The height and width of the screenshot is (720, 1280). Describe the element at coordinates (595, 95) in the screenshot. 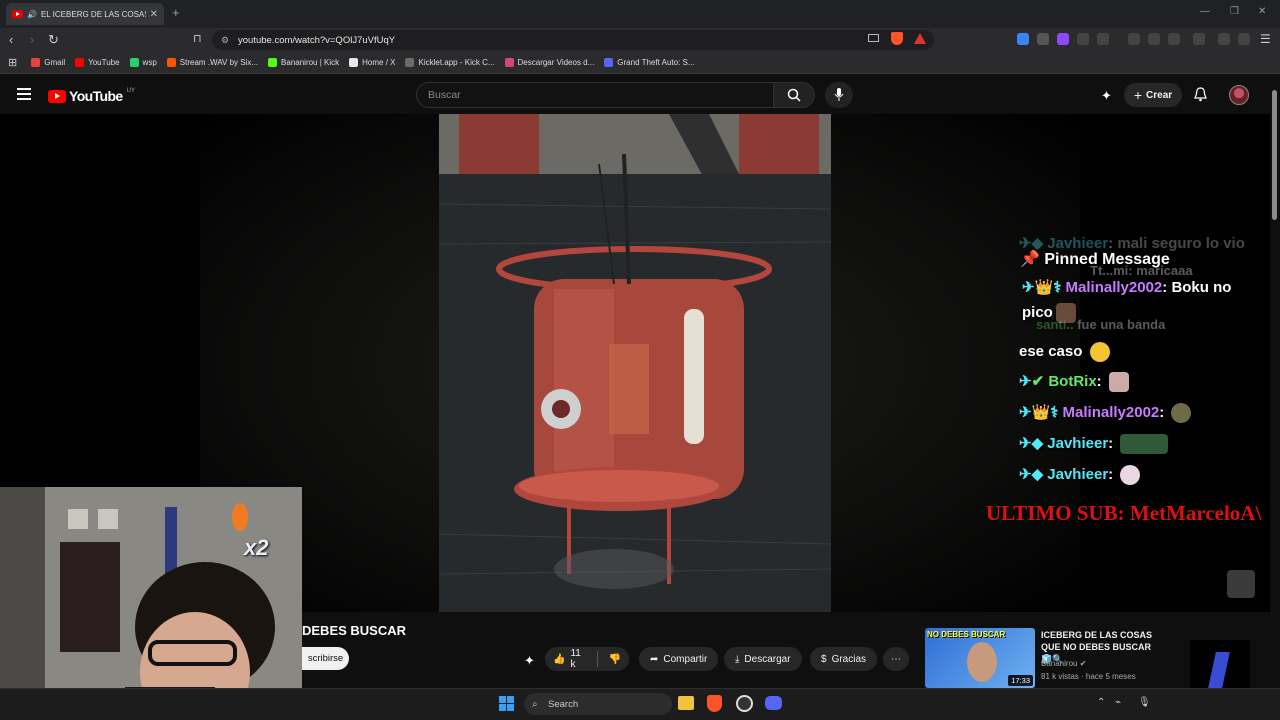

I see `search-input: Buscar` at that location.